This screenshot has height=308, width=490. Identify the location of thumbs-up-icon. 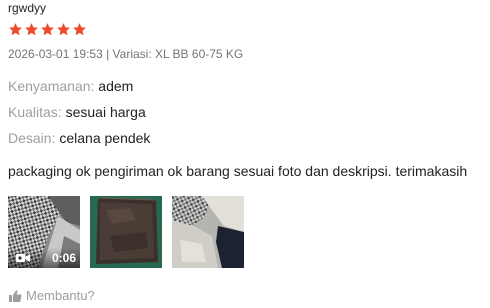
(15, 296).